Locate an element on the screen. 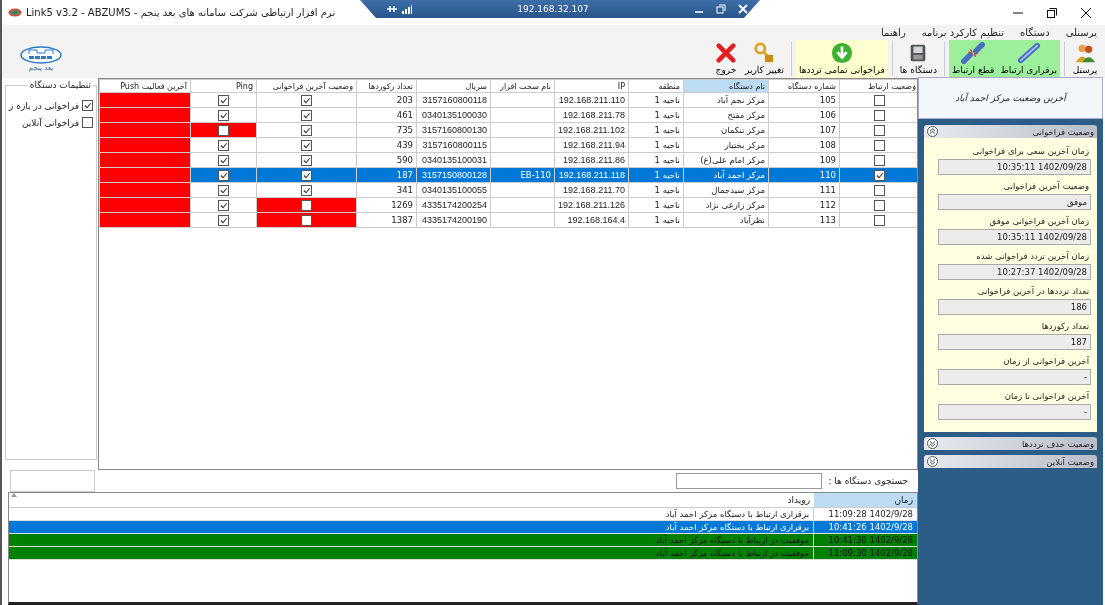 This screenshot has height=605, width=1105. panel-title: آخرین وضعیت مرکز احمد آباد is located at coordinates (1010, 98).